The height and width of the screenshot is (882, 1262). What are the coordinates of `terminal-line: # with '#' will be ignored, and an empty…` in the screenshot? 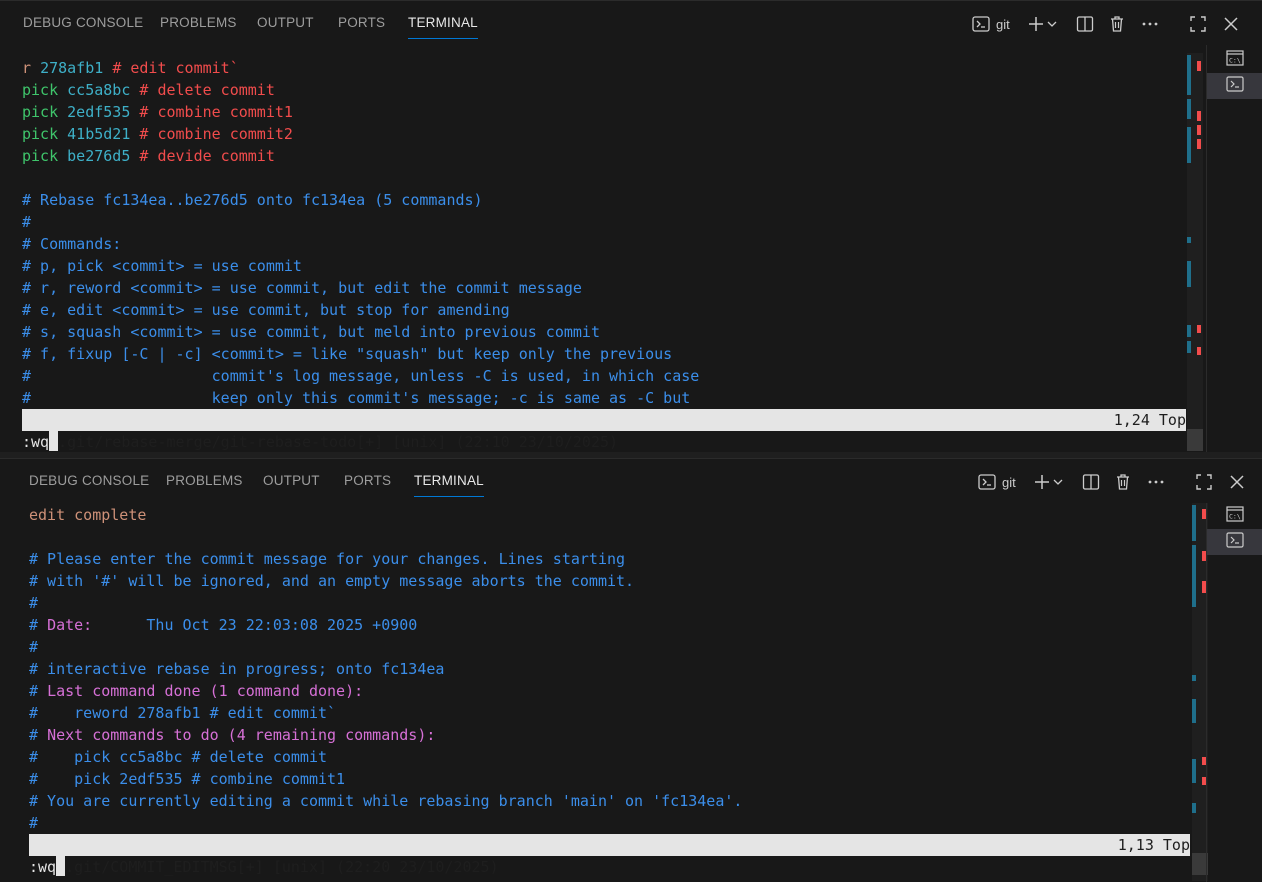 It's located at (606, 581).